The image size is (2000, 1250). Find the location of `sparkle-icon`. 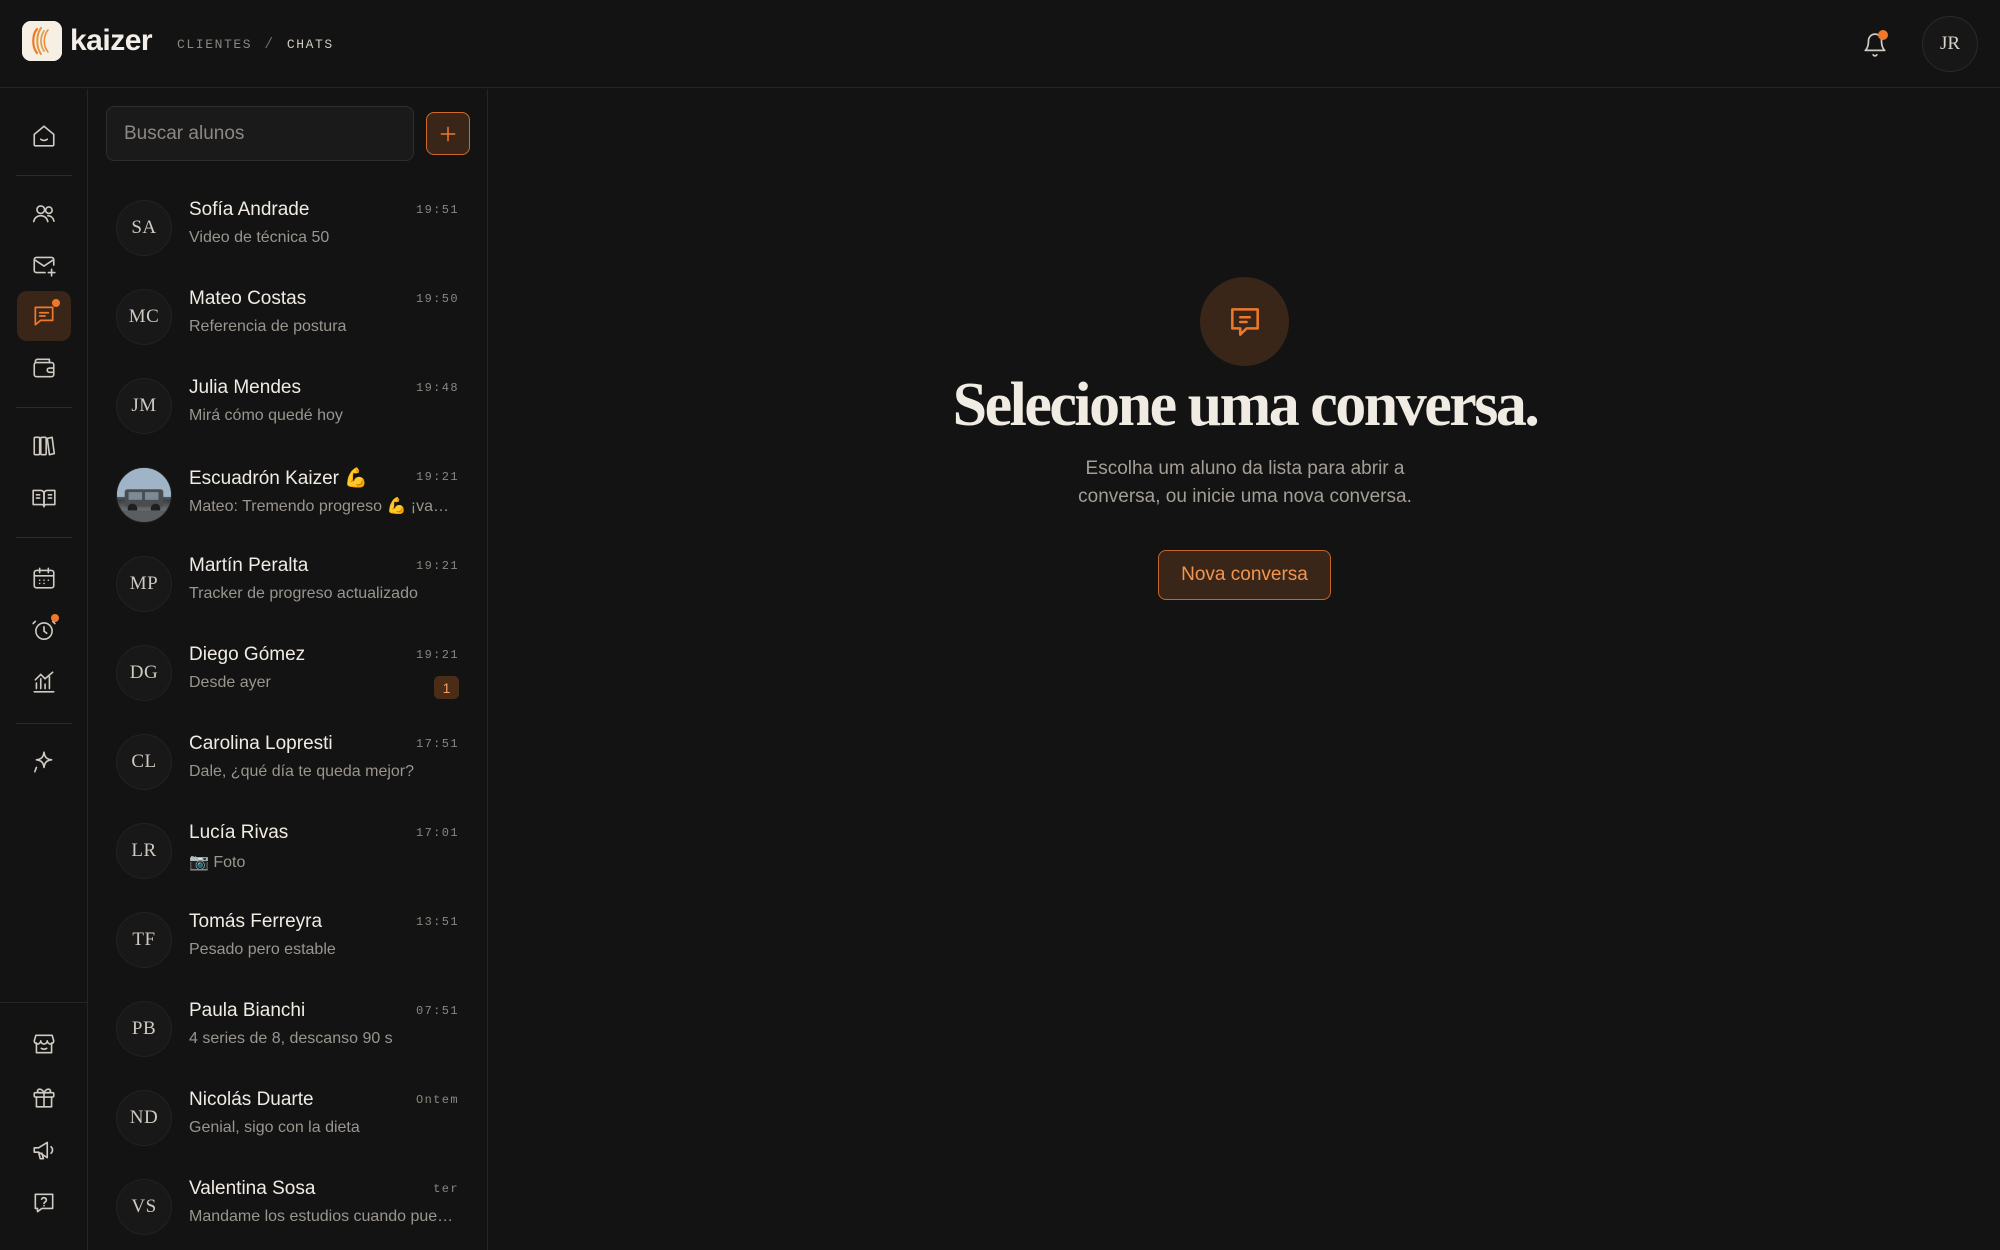

sparkle-icon is located at coordinates (43, 762).